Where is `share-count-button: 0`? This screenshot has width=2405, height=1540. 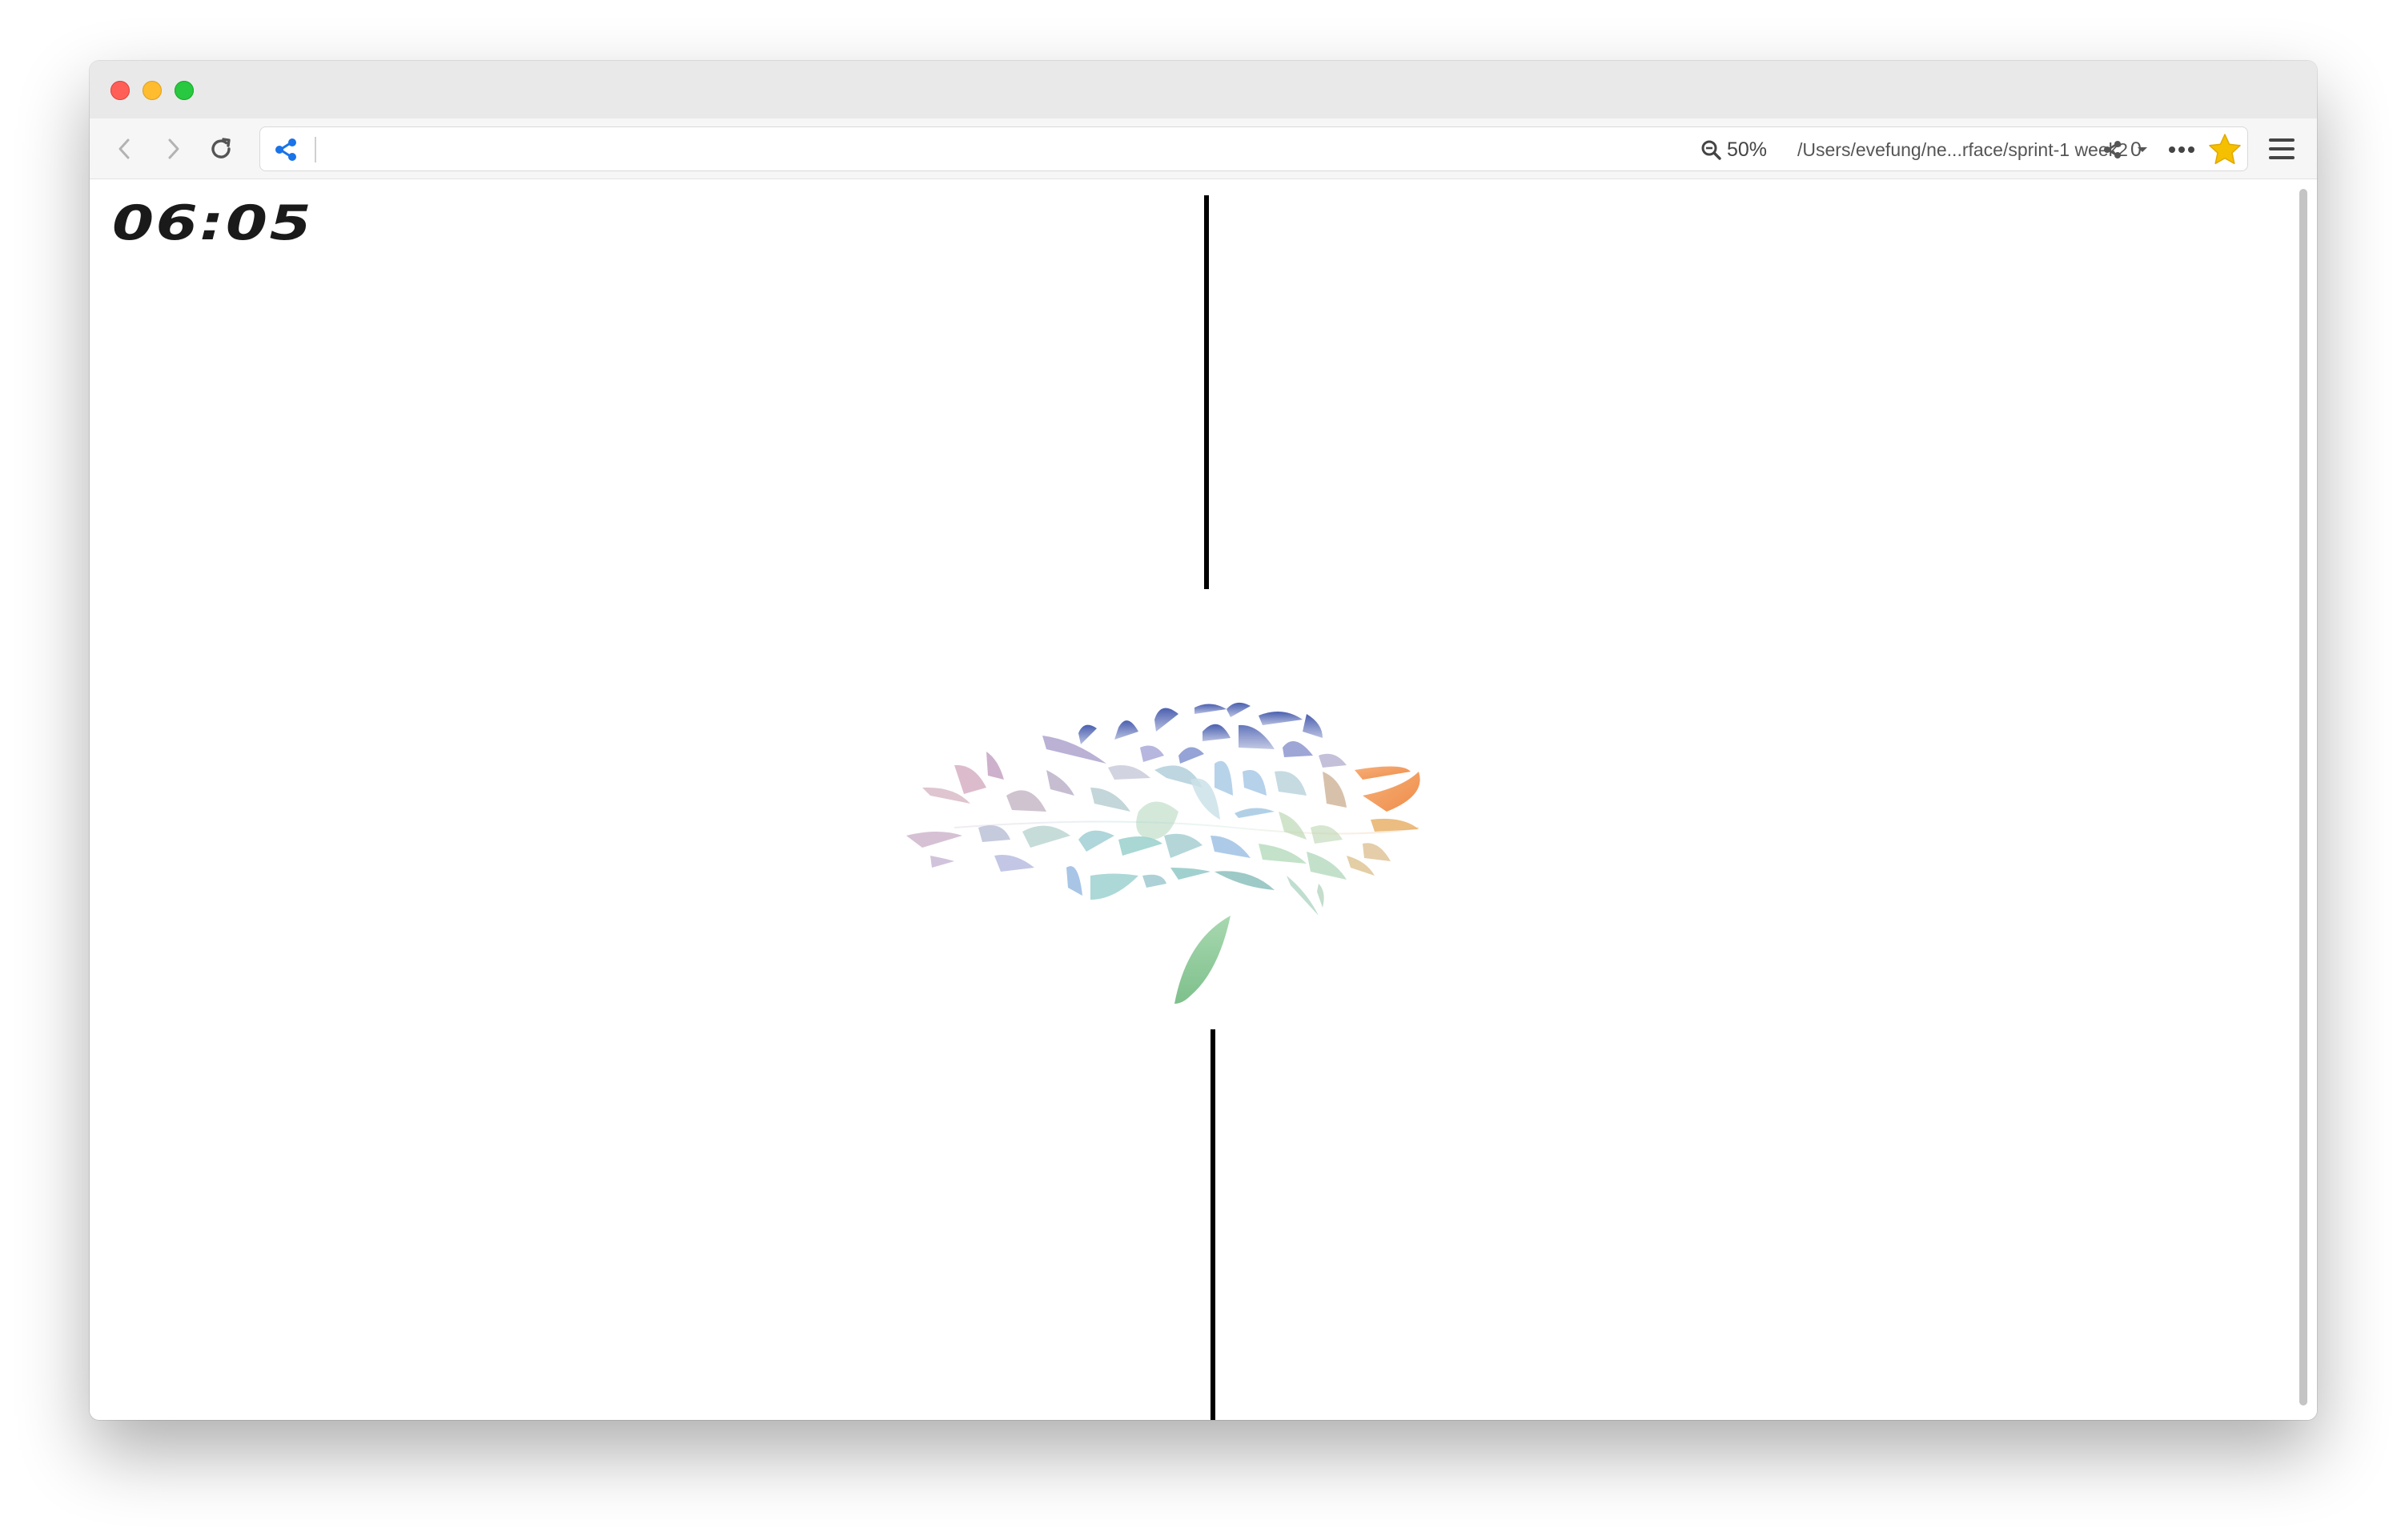
share-count-button: 0 is located at coordinates (2122, 149).